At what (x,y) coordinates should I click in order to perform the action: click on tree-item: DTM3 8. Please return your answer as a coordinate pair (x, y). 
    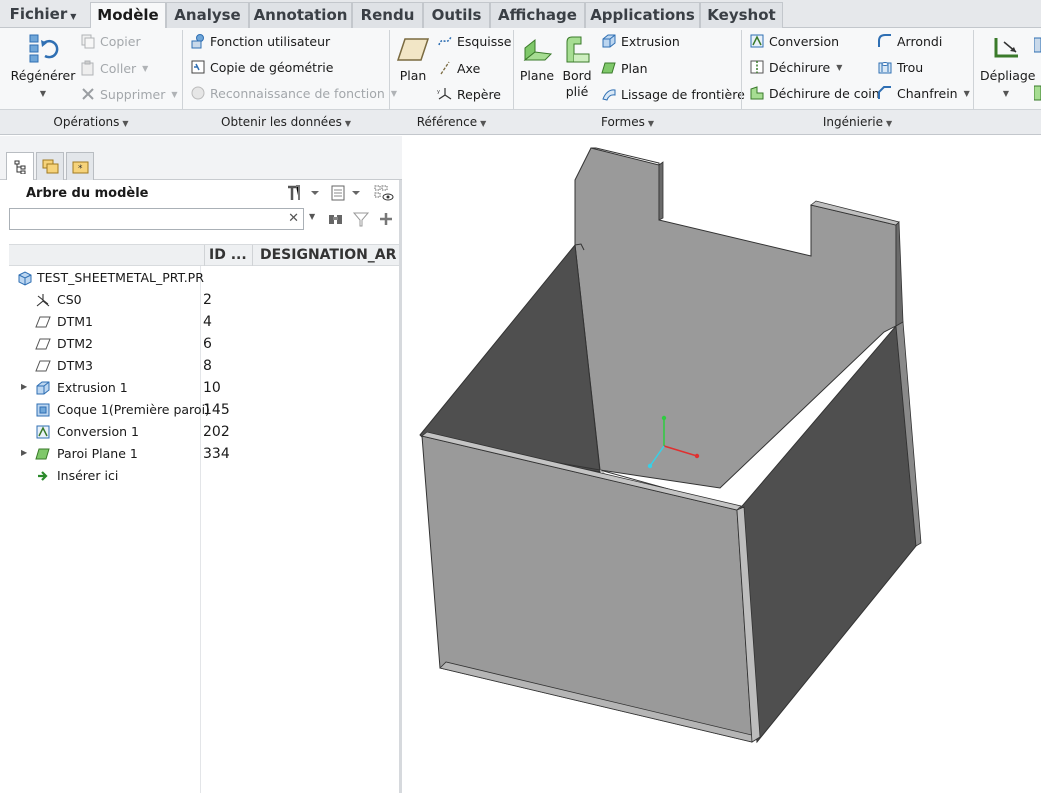
    Looking at the image, I should click on (204, 366).